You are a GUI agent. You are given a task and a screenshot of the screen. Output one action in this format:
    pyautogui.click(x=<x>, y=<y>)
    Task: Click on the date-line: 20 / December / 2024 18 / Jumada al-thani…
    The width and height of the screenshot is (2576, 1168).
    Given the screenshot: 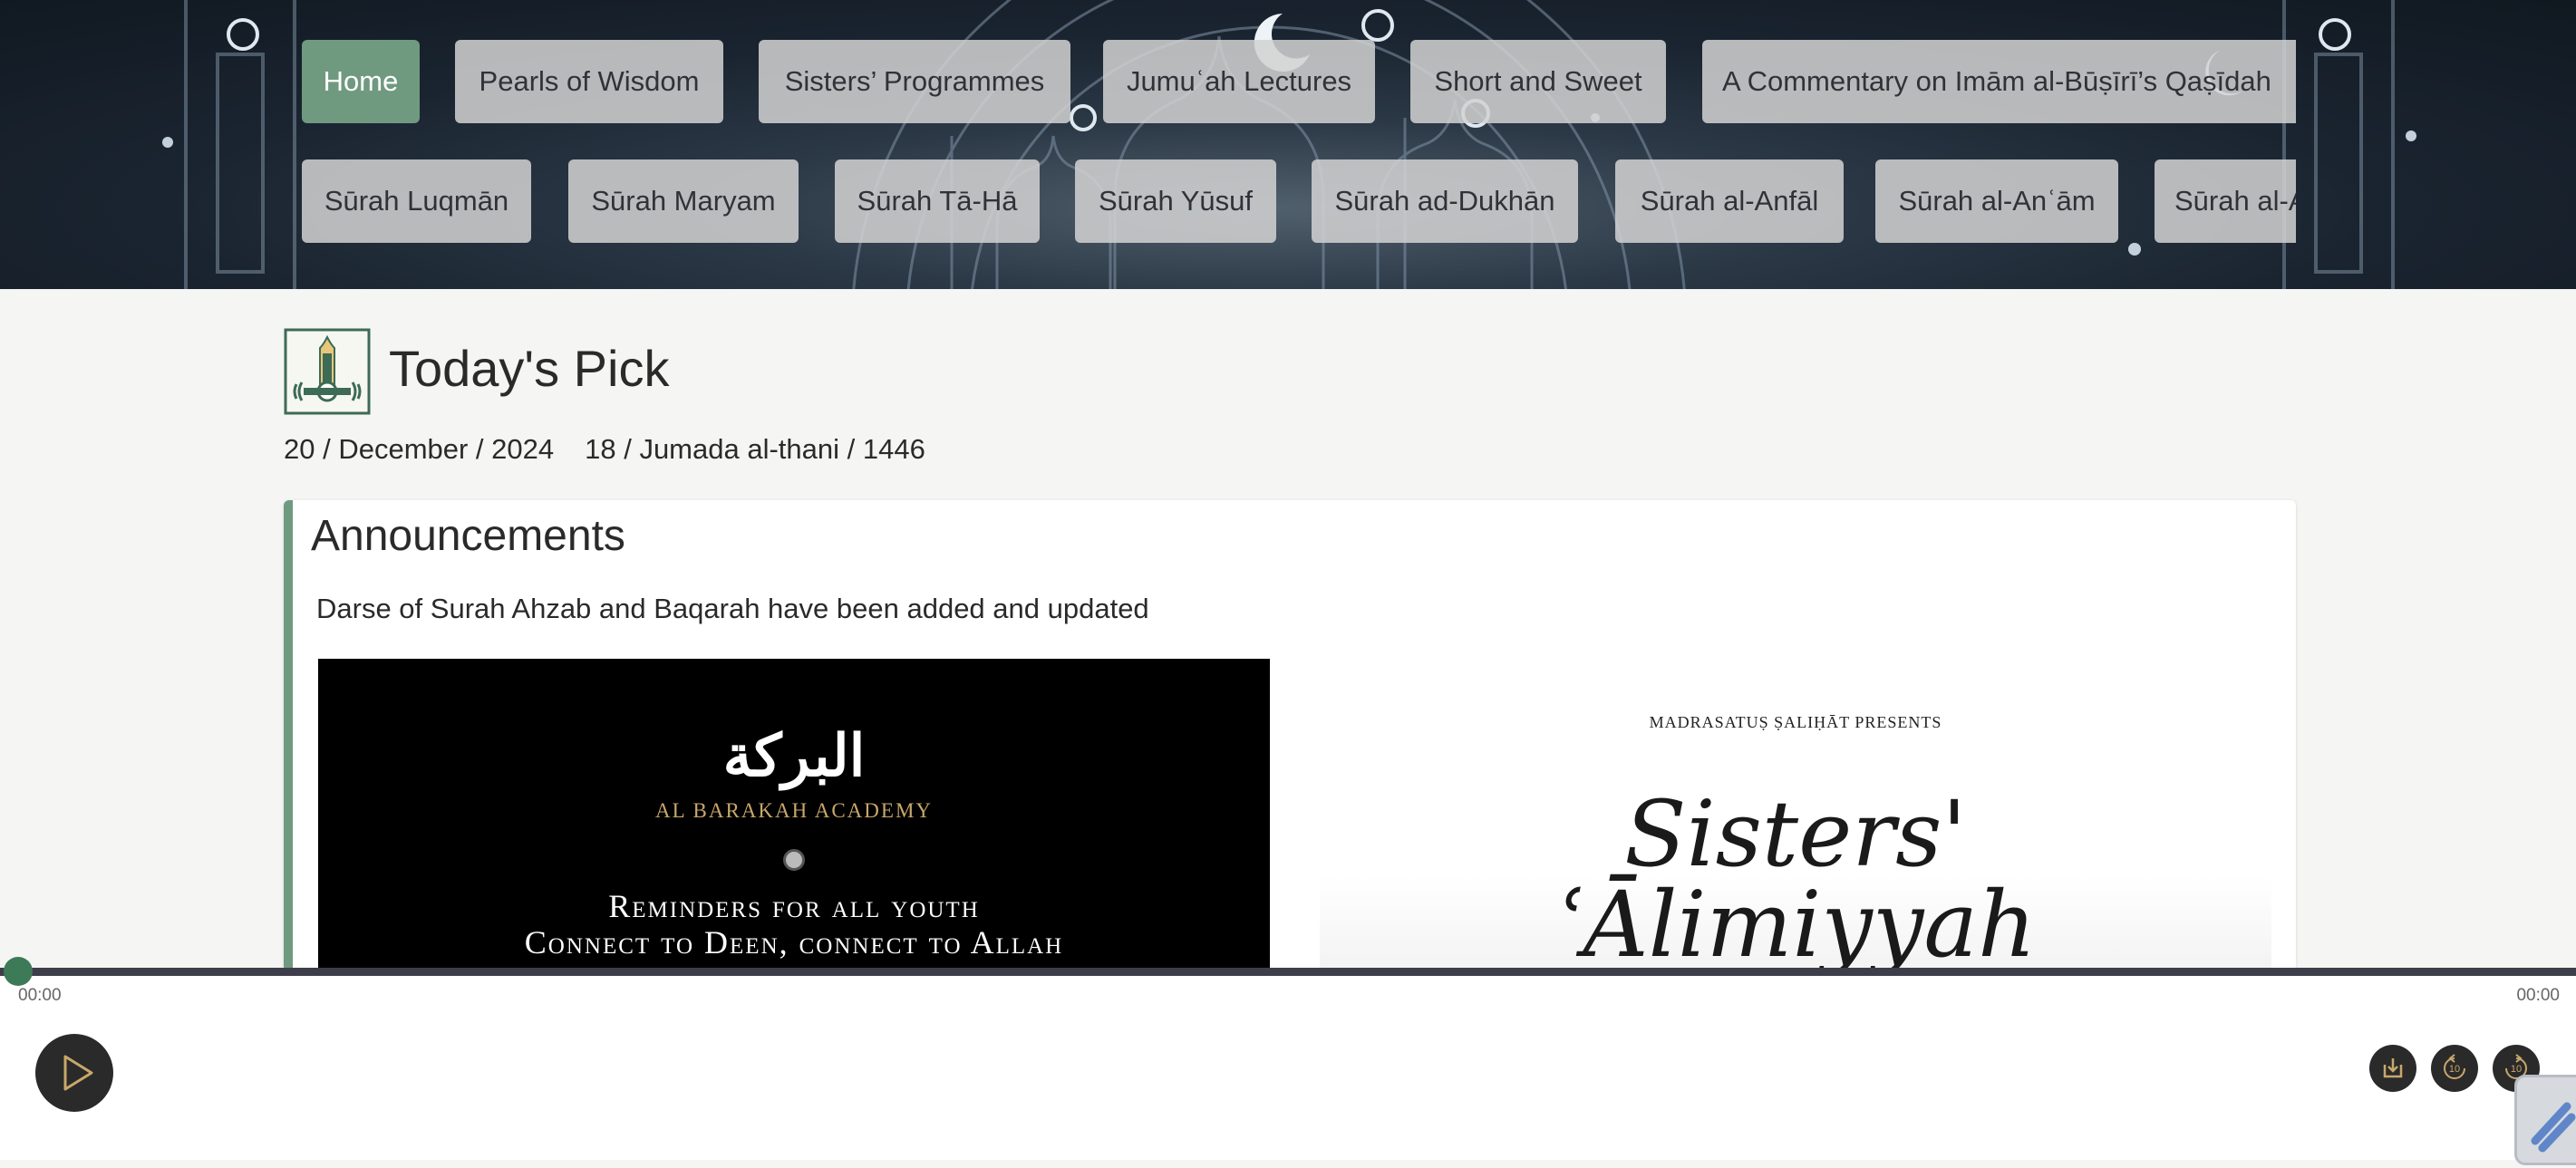 What is the action you would take?
    pyautogui.click(x=604, y=449)
    